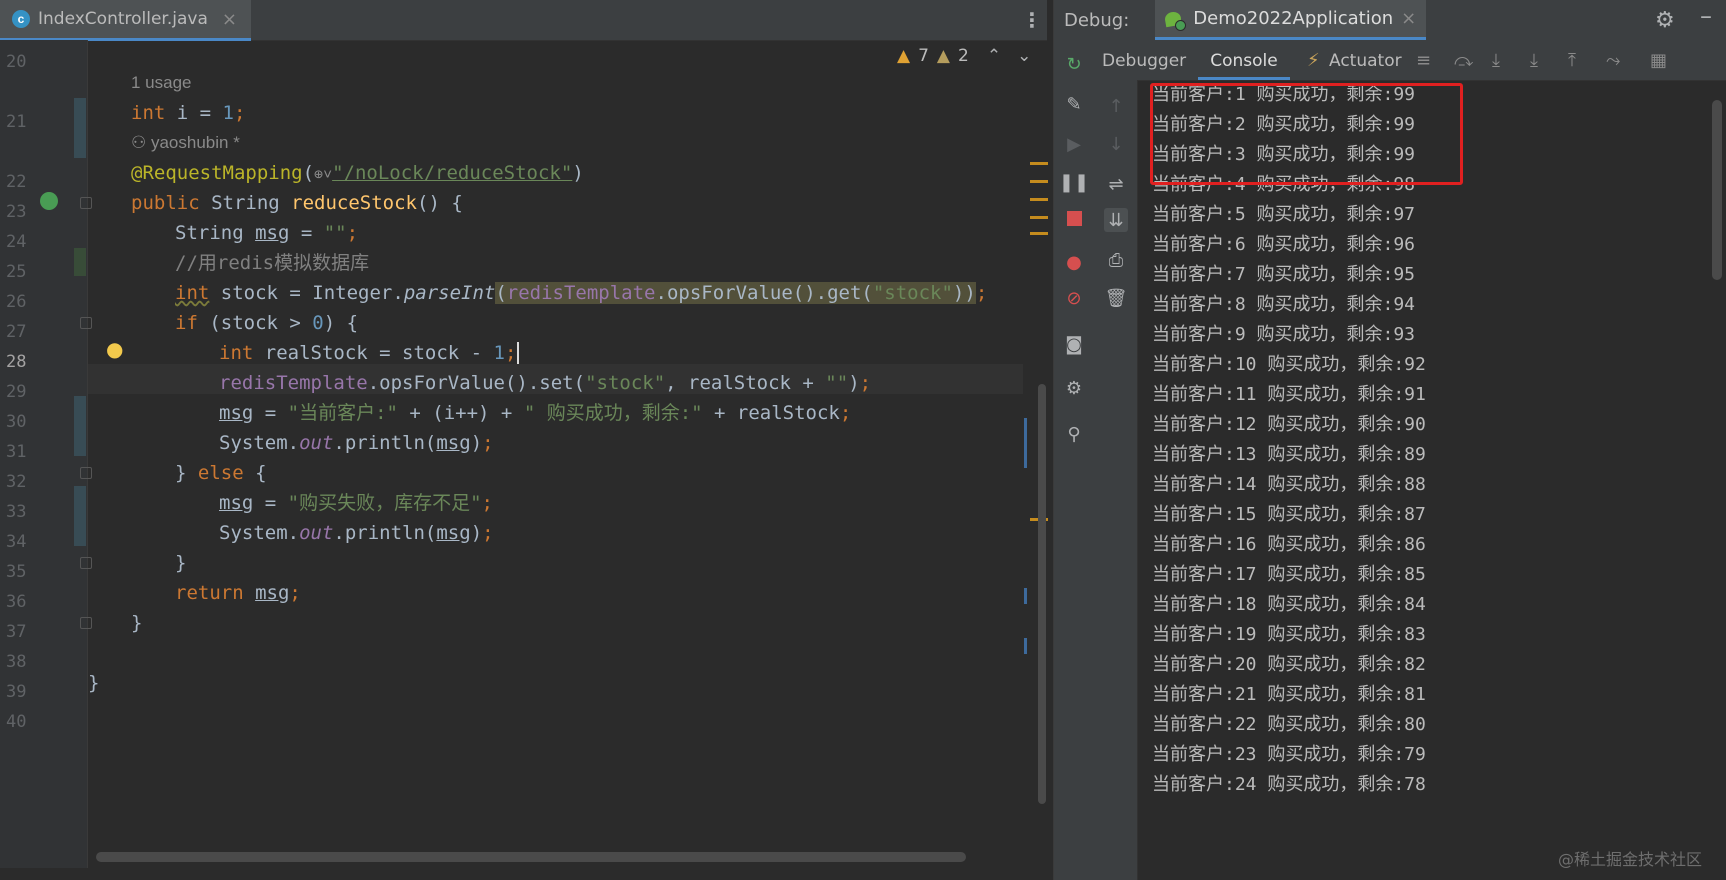 The image size is (1726, 880). What do you see at coordinates (1074, 388) in the screenshot?
I see `settings-icon: ⚙` at bounding box center [1074, 388].